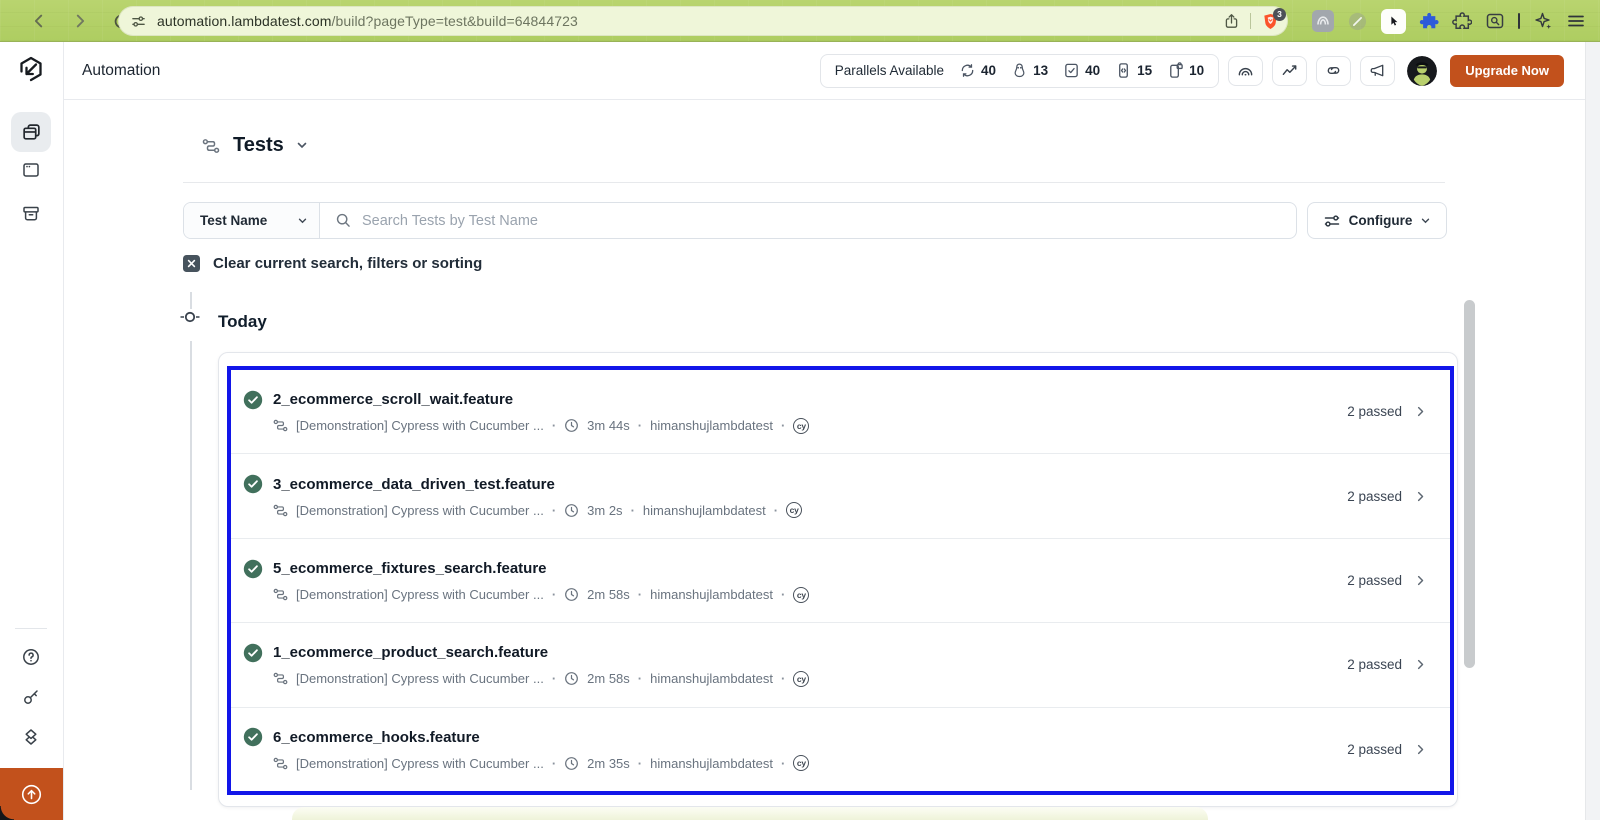 The height and width of the screenshot is (820, 1600). What do you see at coordinates (608, 595) in the screenshot?
I see `test-duration: 2m 58s` at bounding box center [608, 595].